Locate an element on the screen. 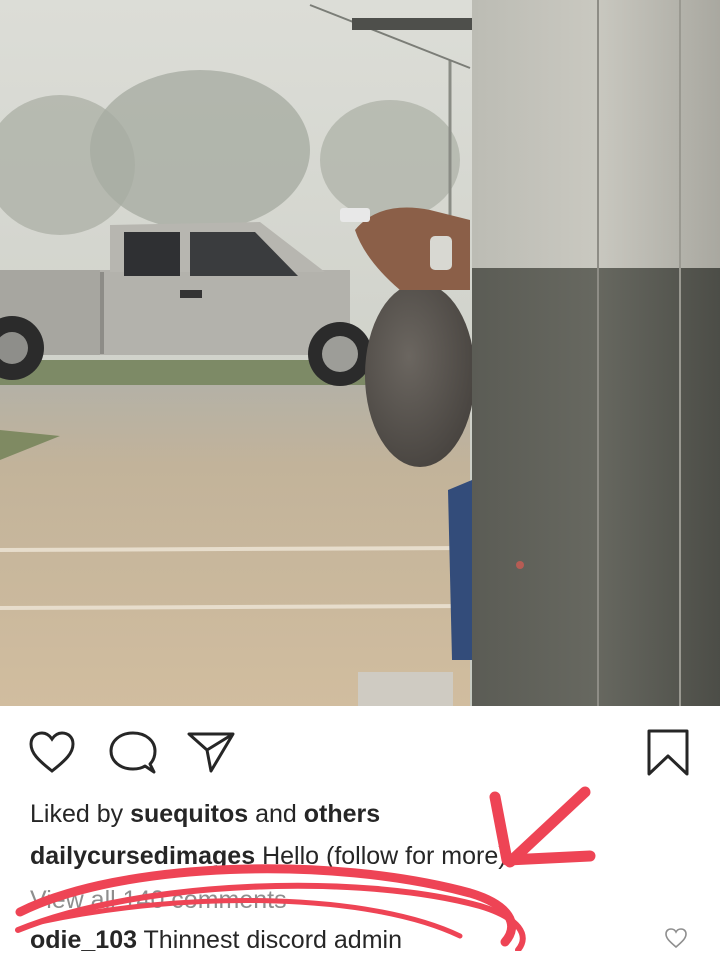  heart-icon is located at coordinates (52, 754).